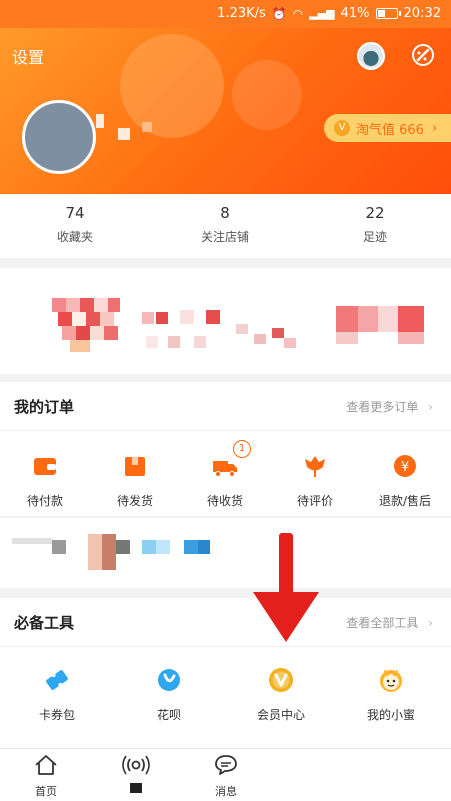 The height and width of the screenshot is (801, 451). What do you see at coordinates (44, 501) in the screenshot?
I see `order-item-label: 待付款` at bounding box center [44, 501].